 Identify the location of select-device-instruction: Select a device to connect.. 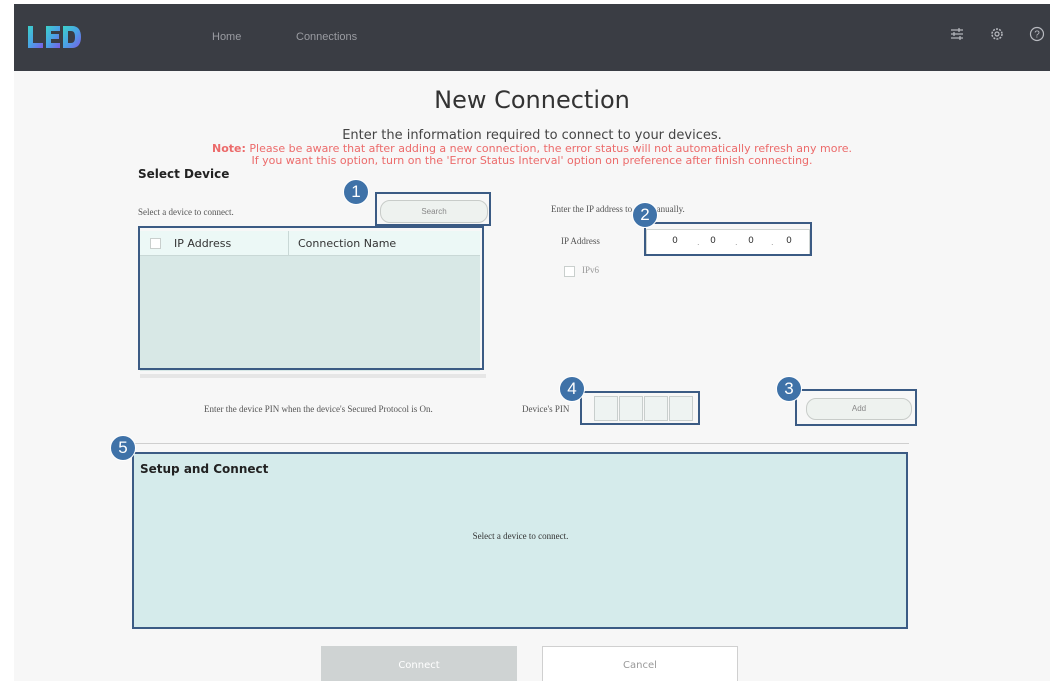
(186, 212).